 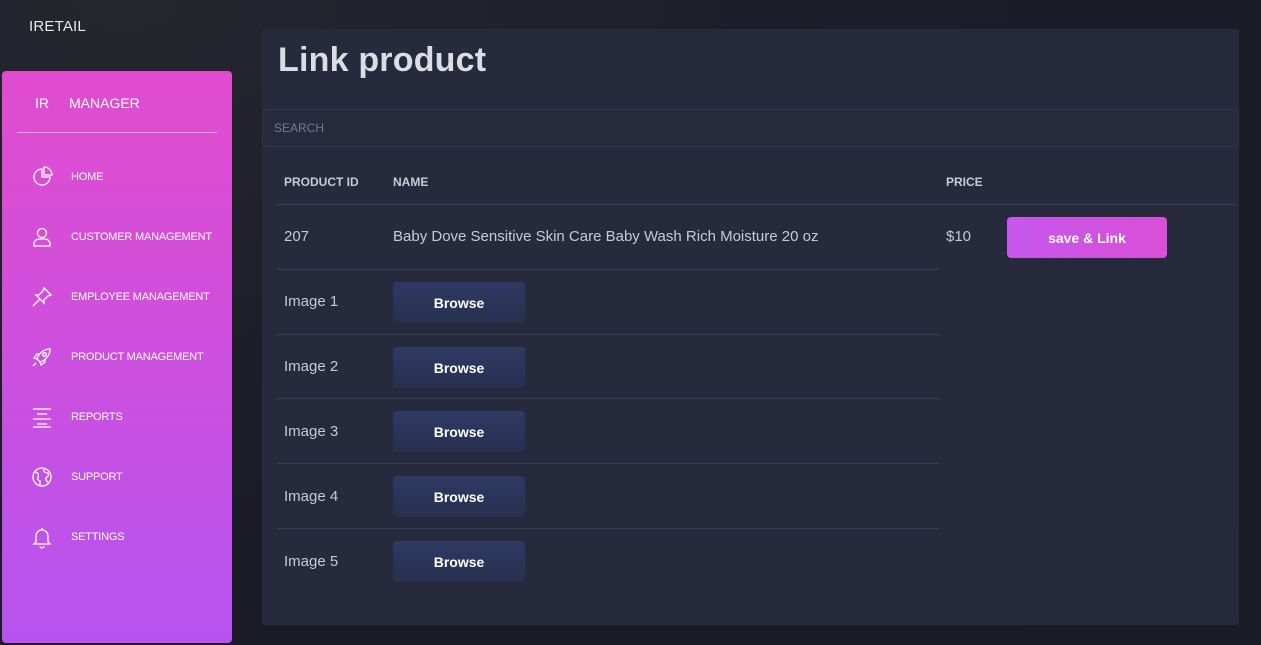 I want to click on sidebar-item-employee-management: EMPLOYEE MANAGEMENT, so click(x=117, y=298).